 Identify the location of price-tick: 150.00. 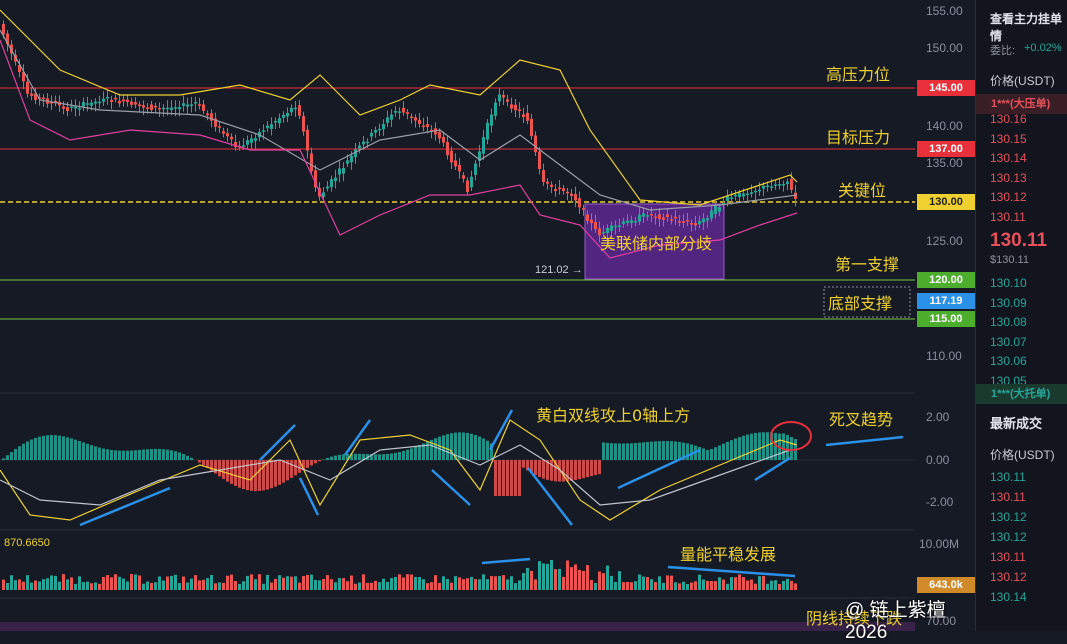
(944, 48).